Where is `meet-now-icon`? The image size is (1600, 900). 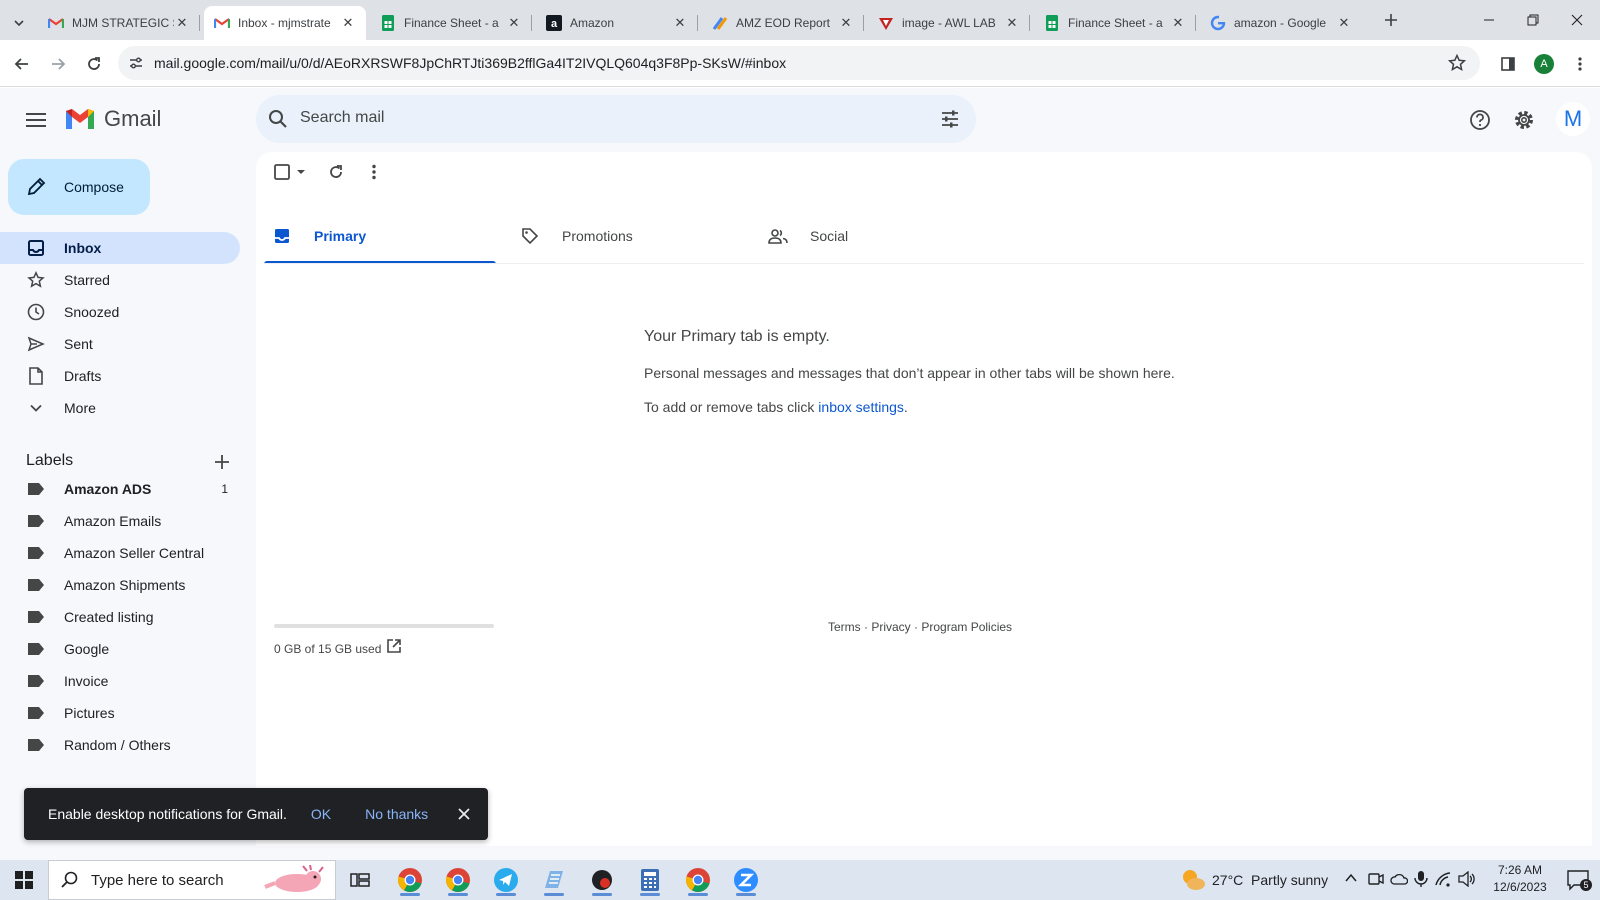 meet-now-icon is located at coordinates (1376, 880).